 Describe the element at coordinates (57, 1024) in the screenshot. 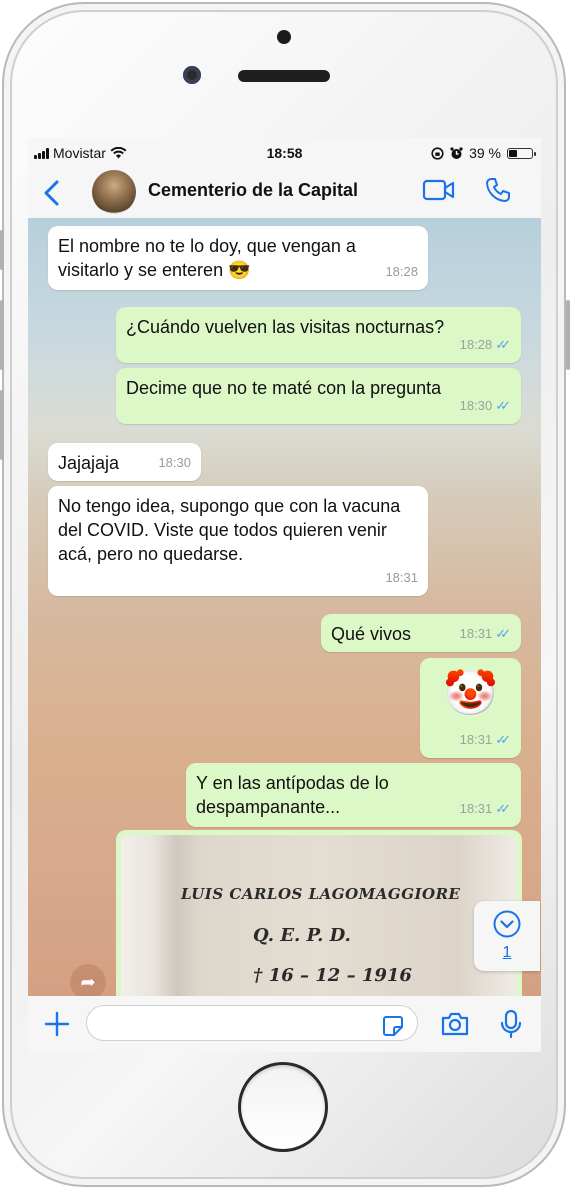

I see `plus-icon` at that location.